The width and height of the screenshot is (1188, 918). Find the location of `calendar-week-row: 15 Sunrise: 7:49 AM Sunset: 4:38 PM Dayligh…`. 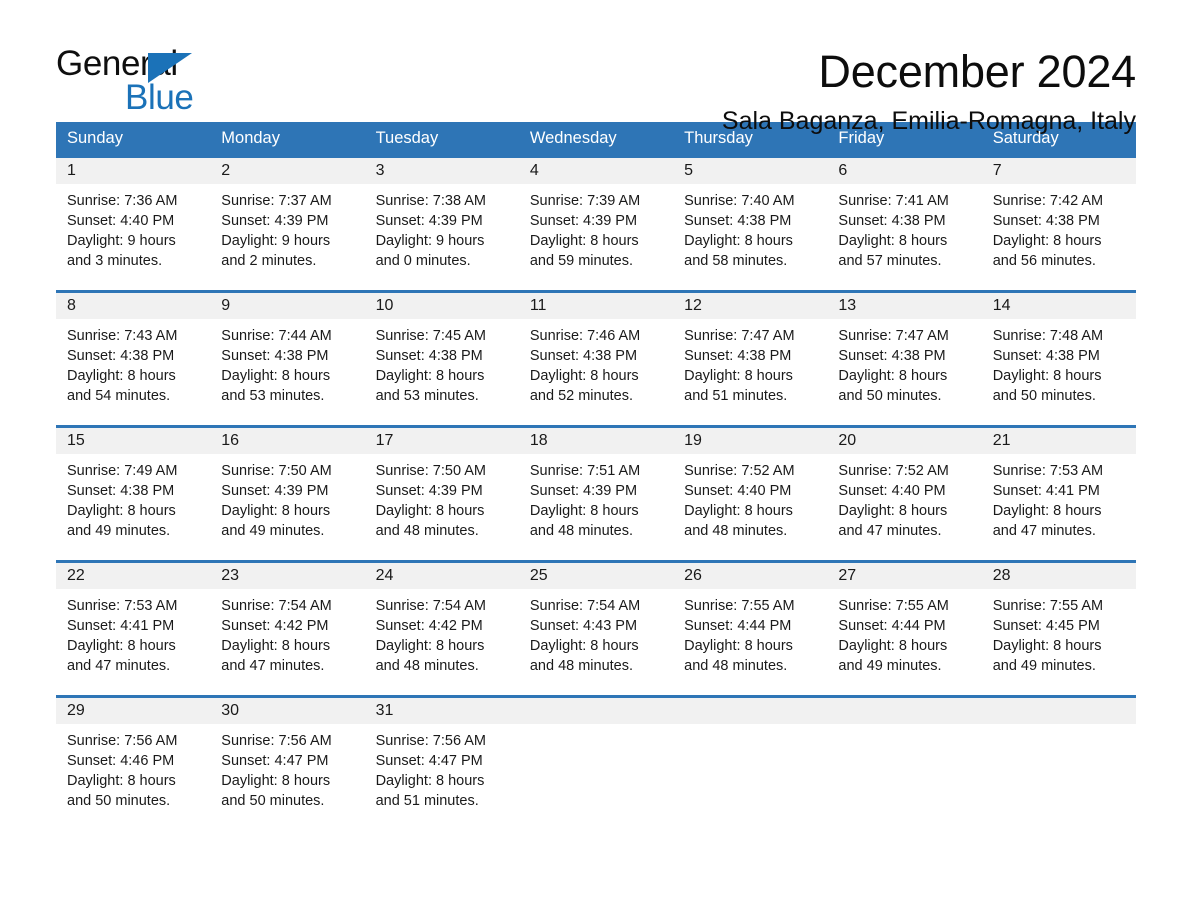

calendar-week-row: 15 Sunrise: 7:49 AM Sunset: 4:38 PM Dayligh… is located at coordinates (596, 492).